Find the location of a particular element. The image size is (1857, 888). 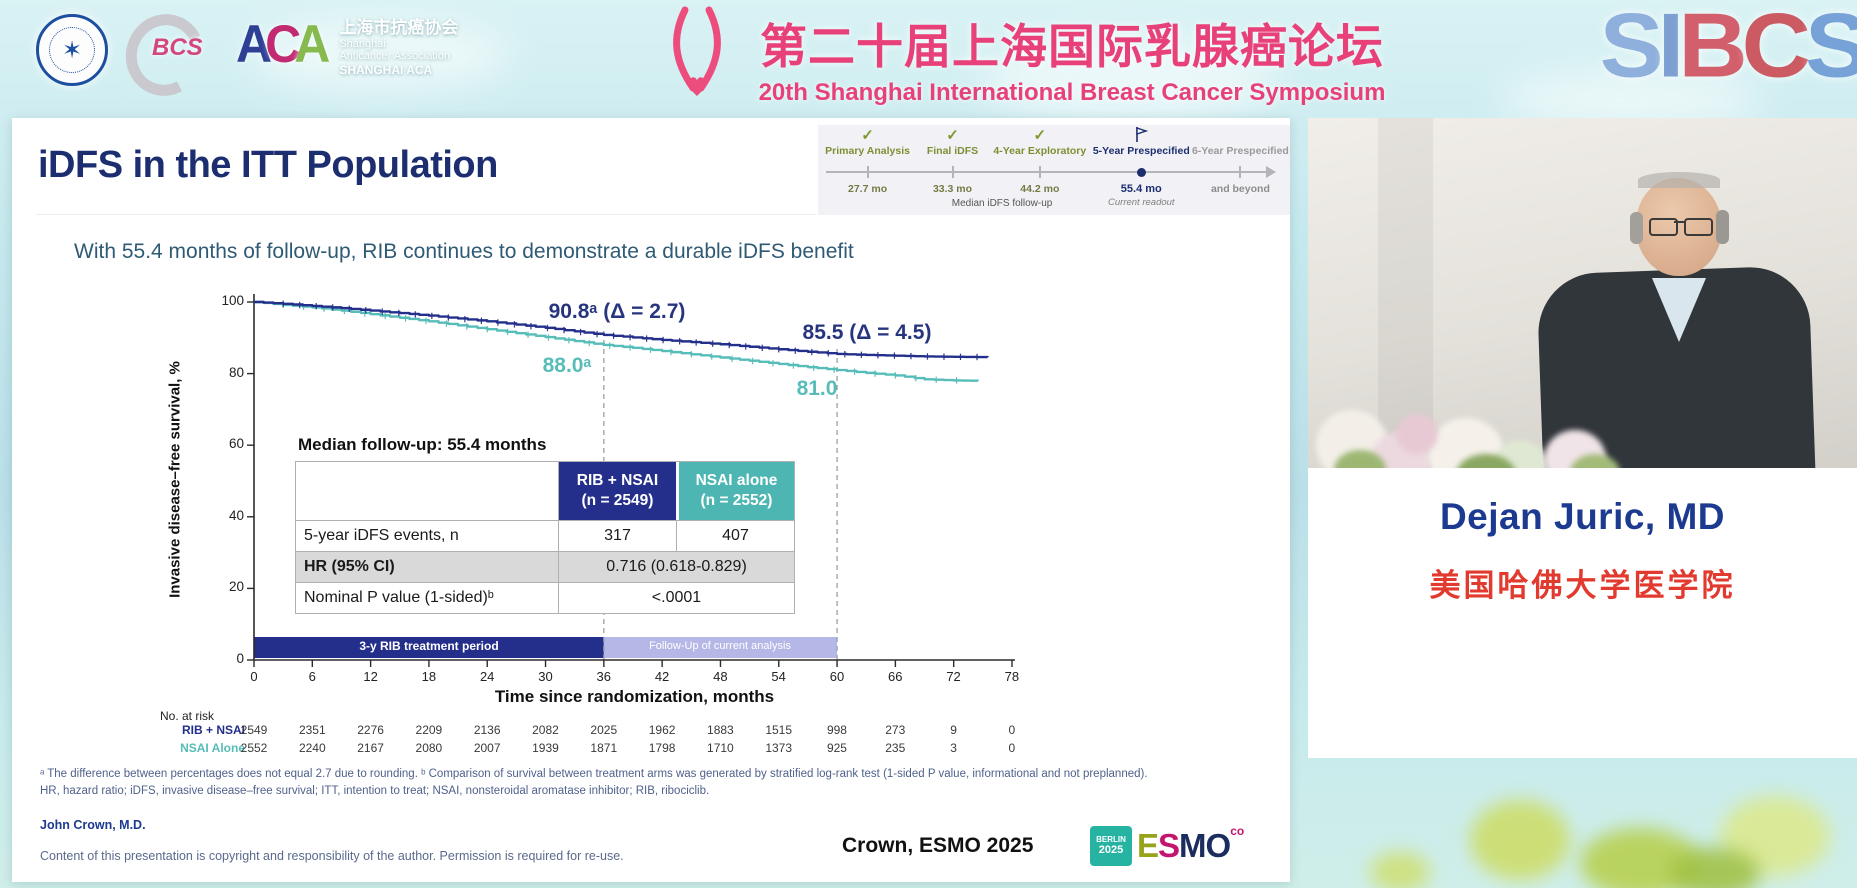

risk-value: 1373 is located at coordinates (779, 748).